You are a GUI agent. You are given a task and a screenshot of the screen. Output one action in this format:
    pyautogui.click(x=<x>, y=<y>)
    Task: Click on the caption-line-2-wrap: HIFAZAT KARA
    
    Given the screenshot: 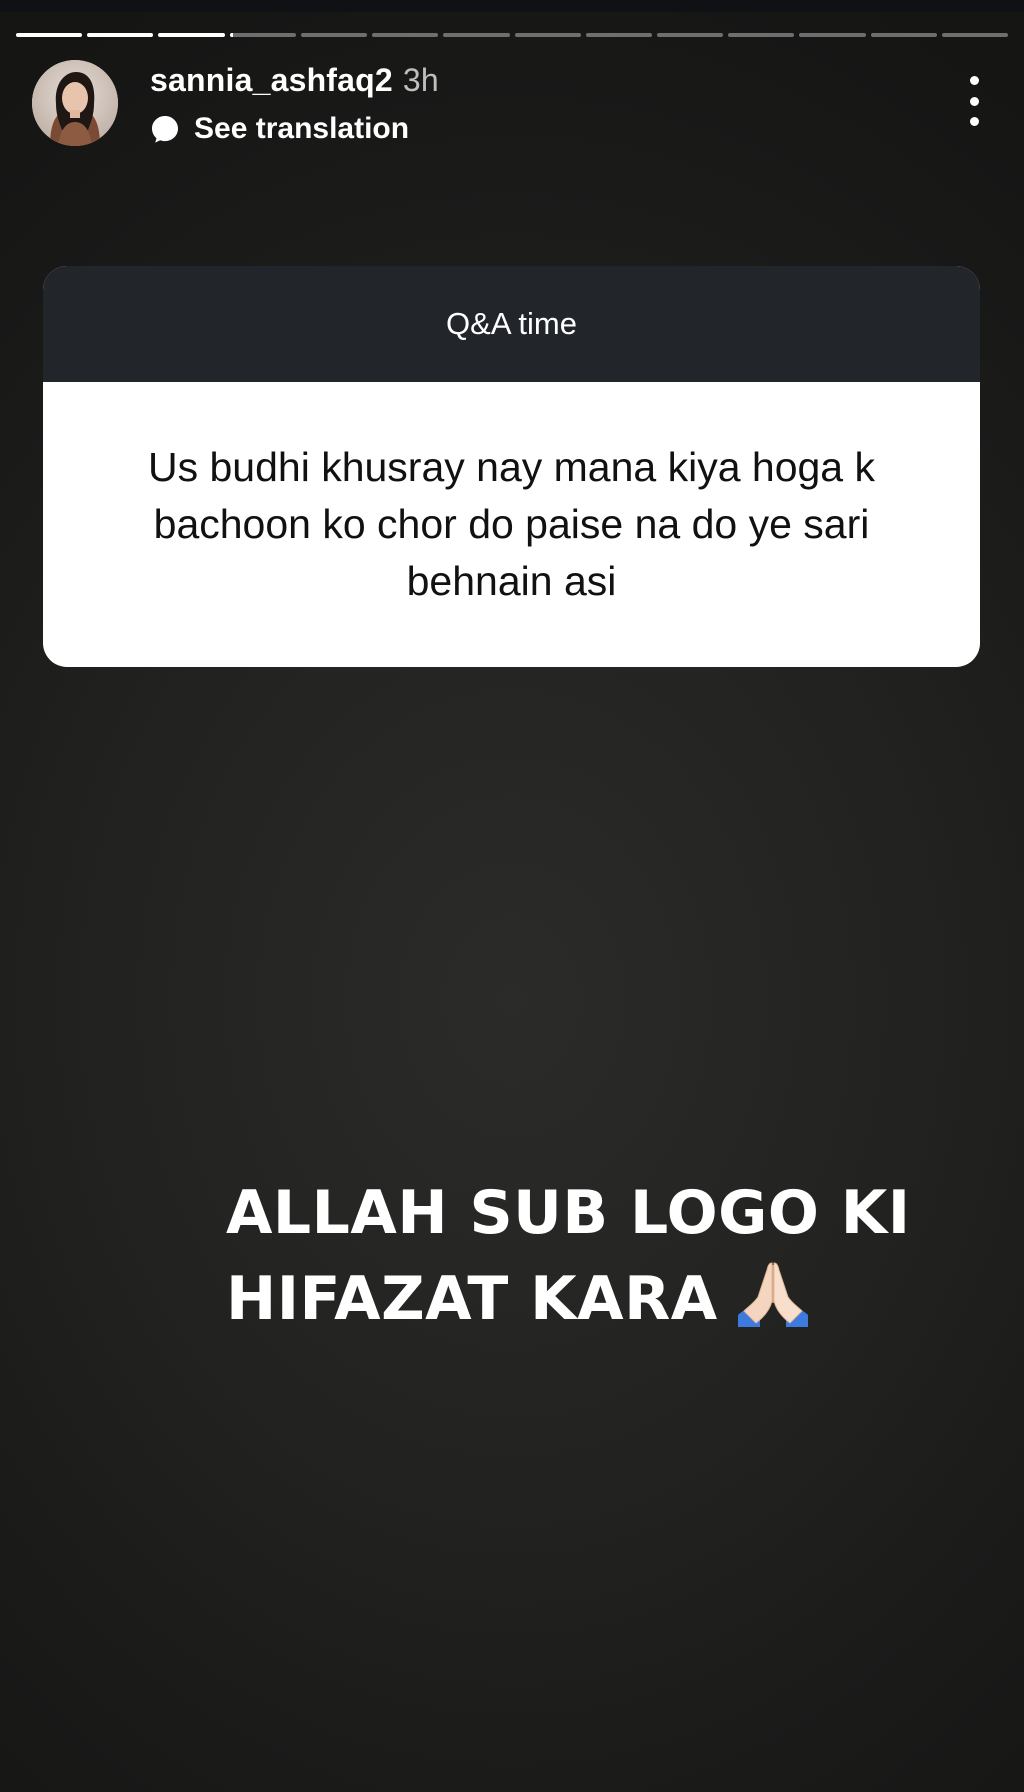 What is the action you would take?
    pyautogui.click(x=596, y=1299)
    